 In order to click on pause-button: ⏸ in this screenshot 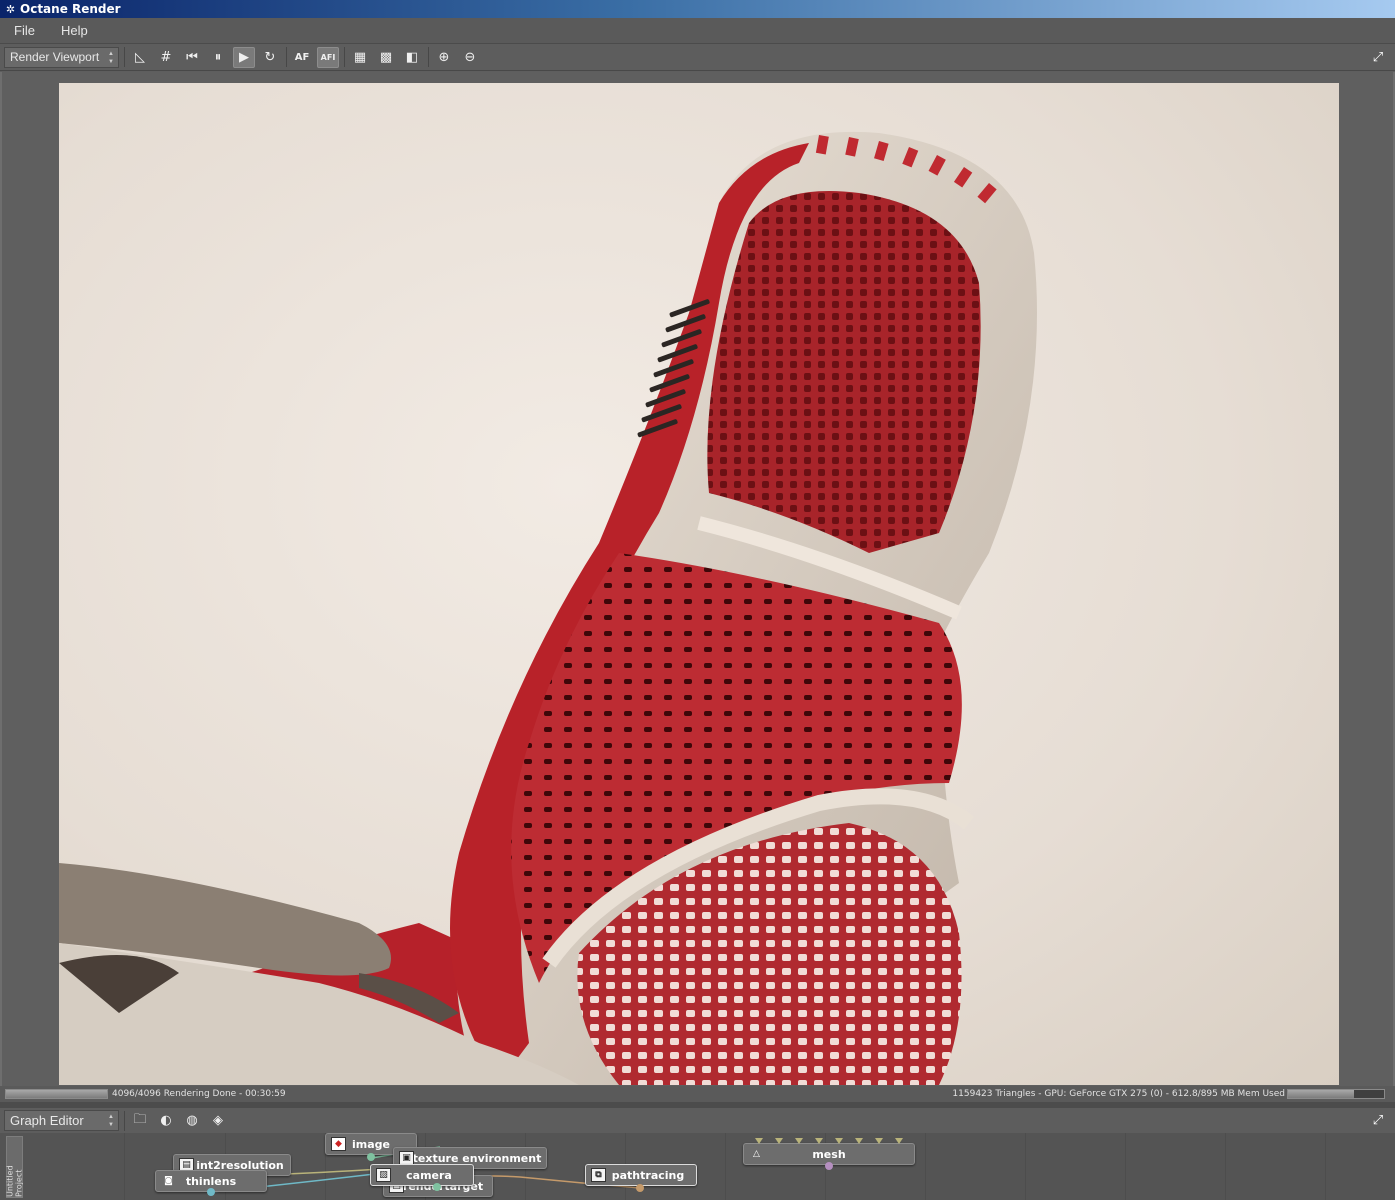, I will do `click(218, 57)`.